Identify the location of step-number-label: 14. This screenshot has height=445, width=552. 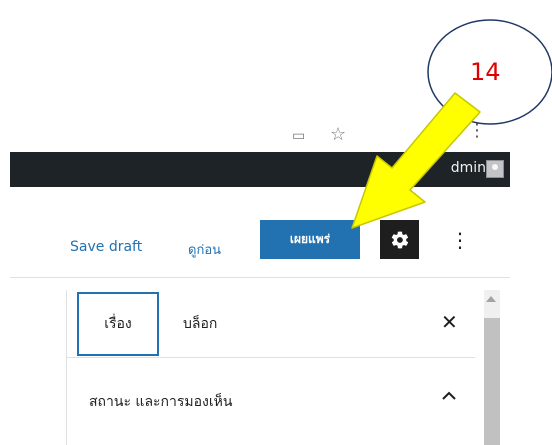
(485, 72).